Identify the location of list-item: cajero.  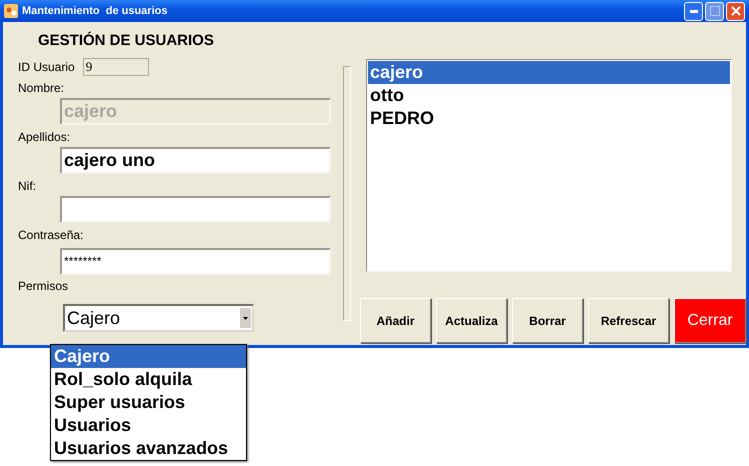
(549, 72).